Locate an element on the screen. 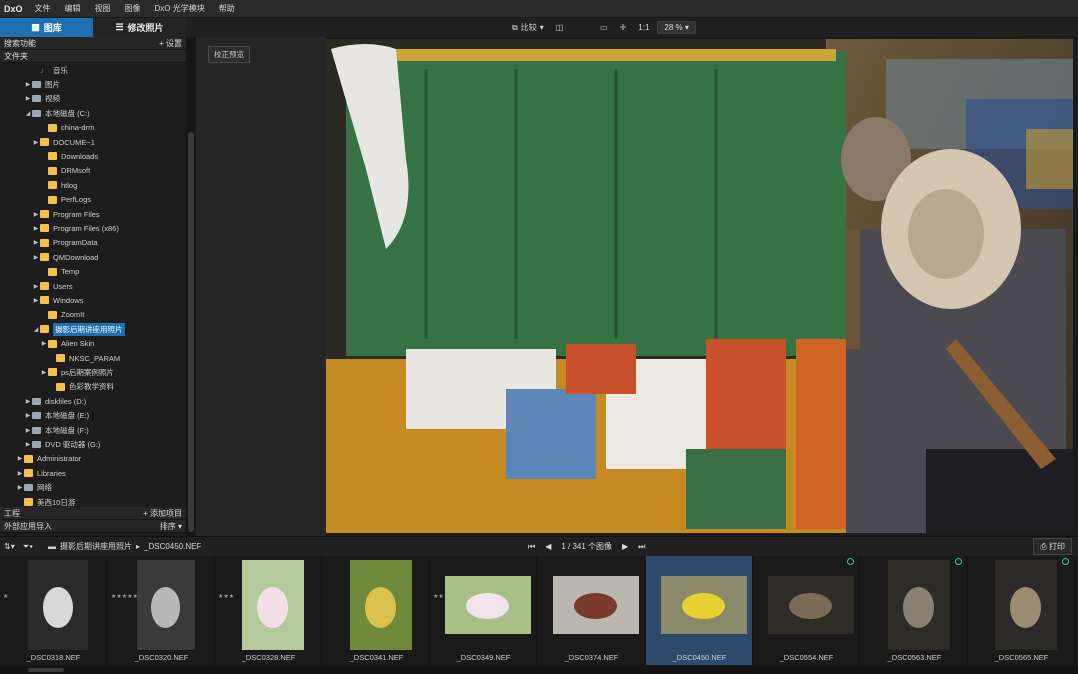 The image size is (1078, 674). filmstrip-thumbnail: ★ _DSC0318.NEF is located at coordinates (53, 610).